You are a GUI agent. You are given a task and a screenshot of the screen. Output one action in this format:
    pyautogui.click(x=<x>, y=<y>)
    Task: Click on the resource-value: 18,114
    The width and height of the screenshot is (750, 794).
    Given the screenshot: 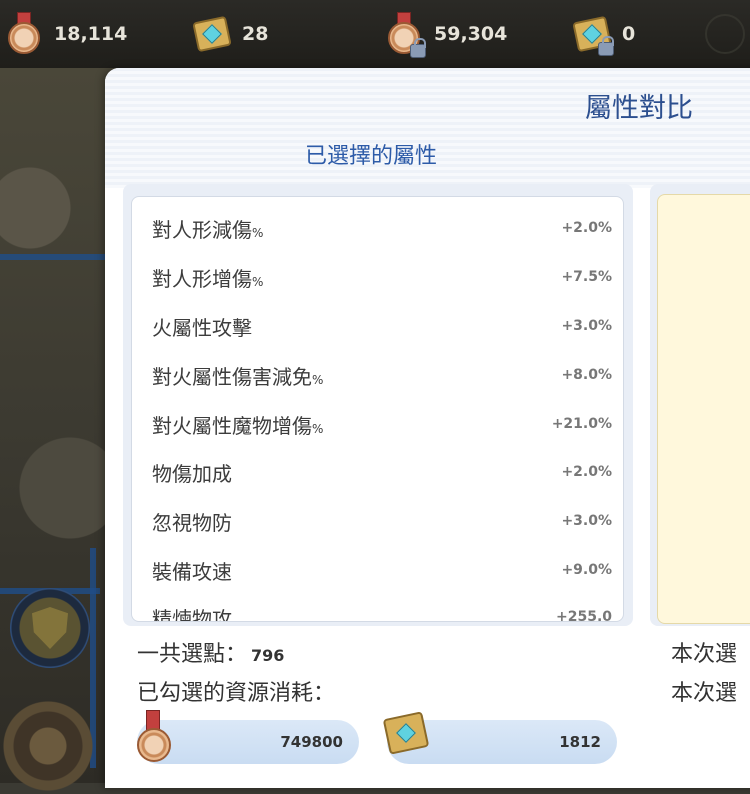 What is the action you would take?
    pyautogui.click(x=91, y=34)
    